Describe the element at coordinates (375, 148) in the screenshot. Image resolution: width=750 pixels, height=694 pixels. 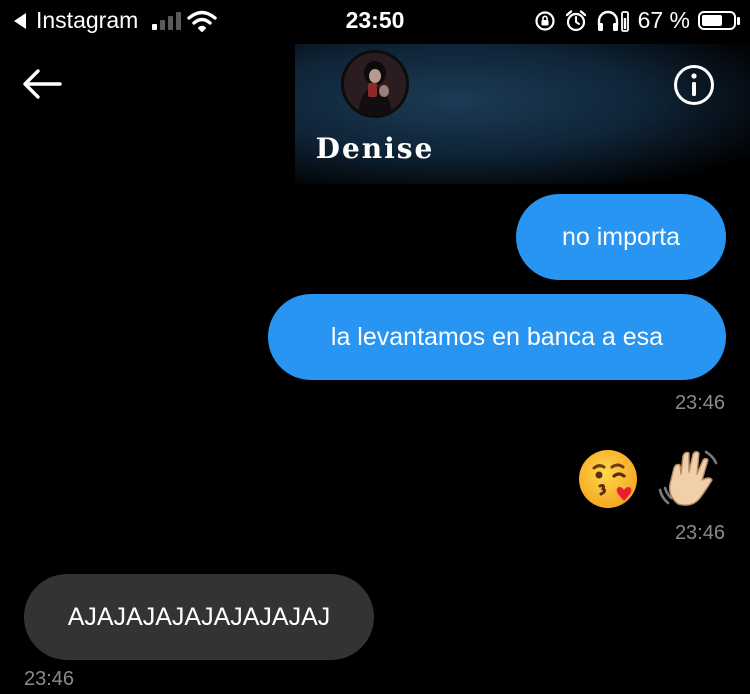
I see `contact-name: Denise` at that location.